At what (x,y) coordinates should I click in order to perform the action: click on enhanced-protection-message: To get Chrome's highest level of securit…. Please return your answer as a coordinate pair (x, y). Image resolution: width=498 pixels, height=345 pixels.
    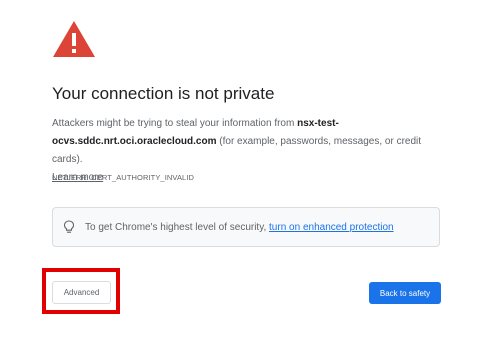
    Looking at the image, I should click on (177, 227).